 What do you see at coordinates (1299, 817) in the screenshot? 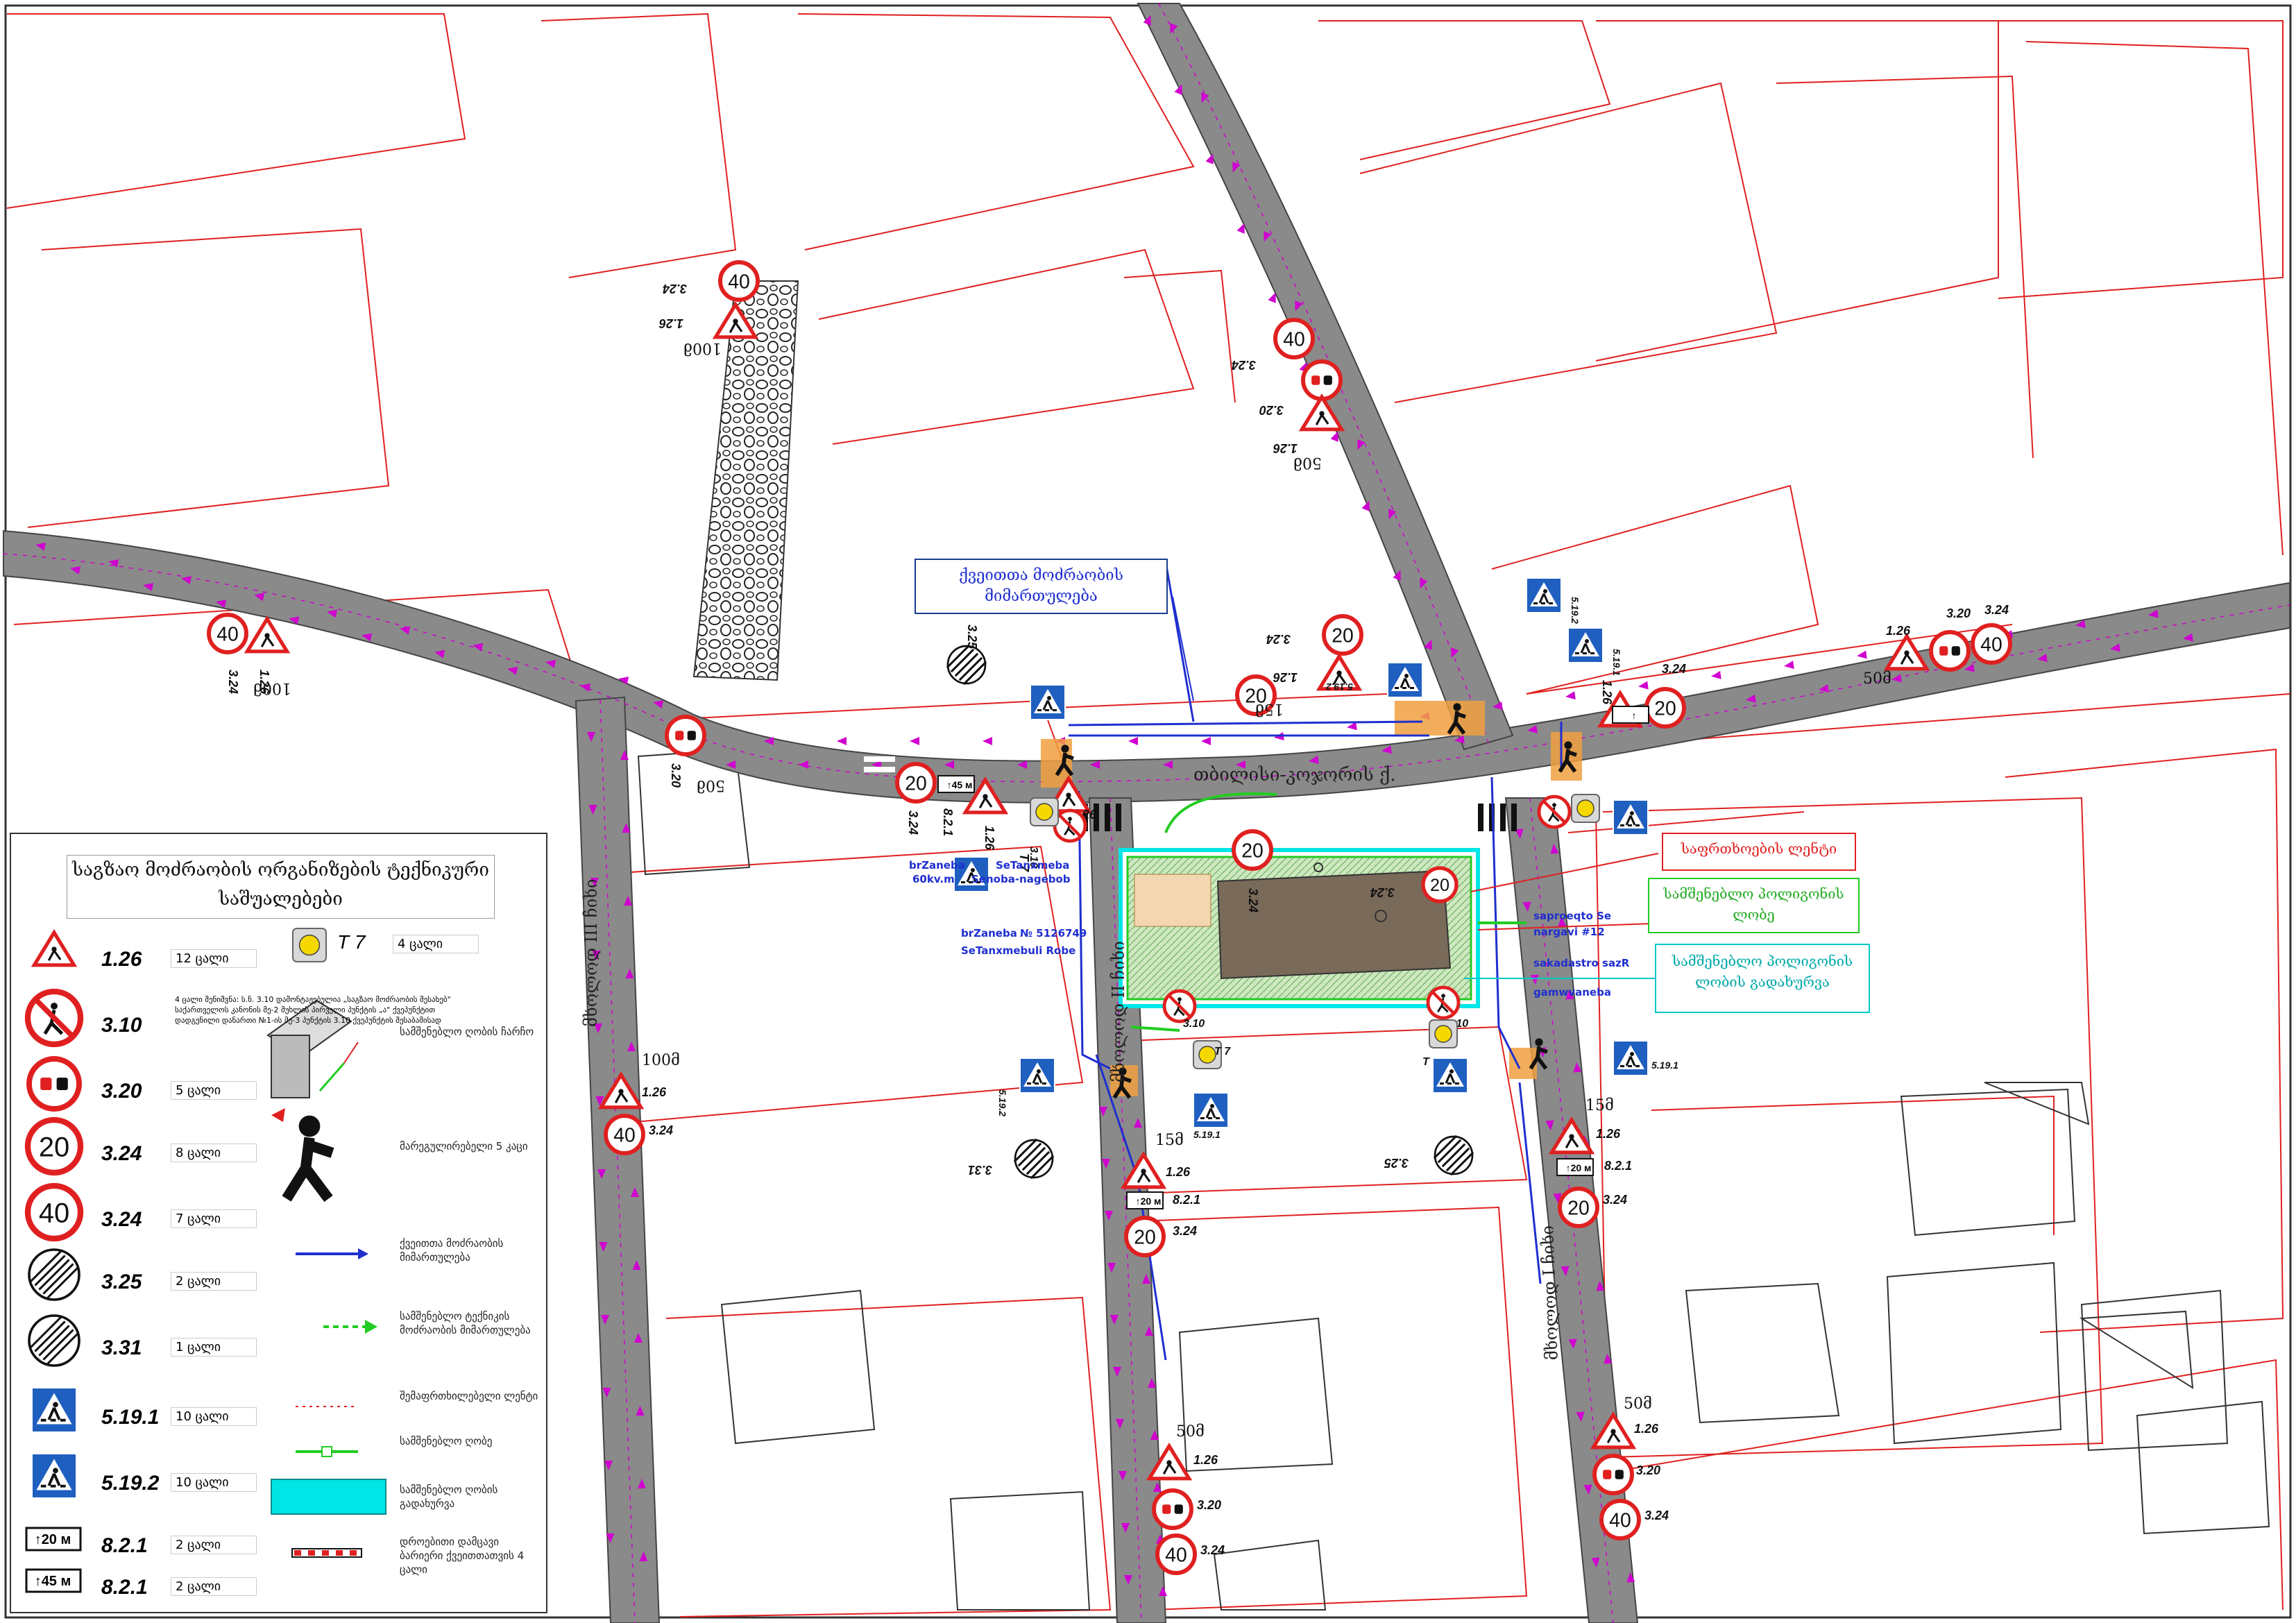
I see `crosswalk-black` at bounding box center [1299, 817].